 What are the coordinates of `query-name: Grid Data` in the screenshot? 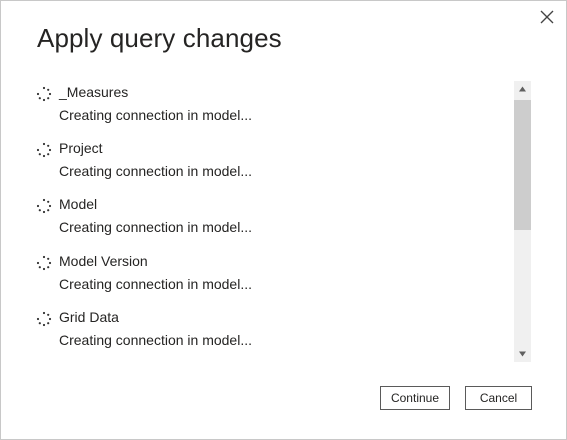 It's located at (89, 317).